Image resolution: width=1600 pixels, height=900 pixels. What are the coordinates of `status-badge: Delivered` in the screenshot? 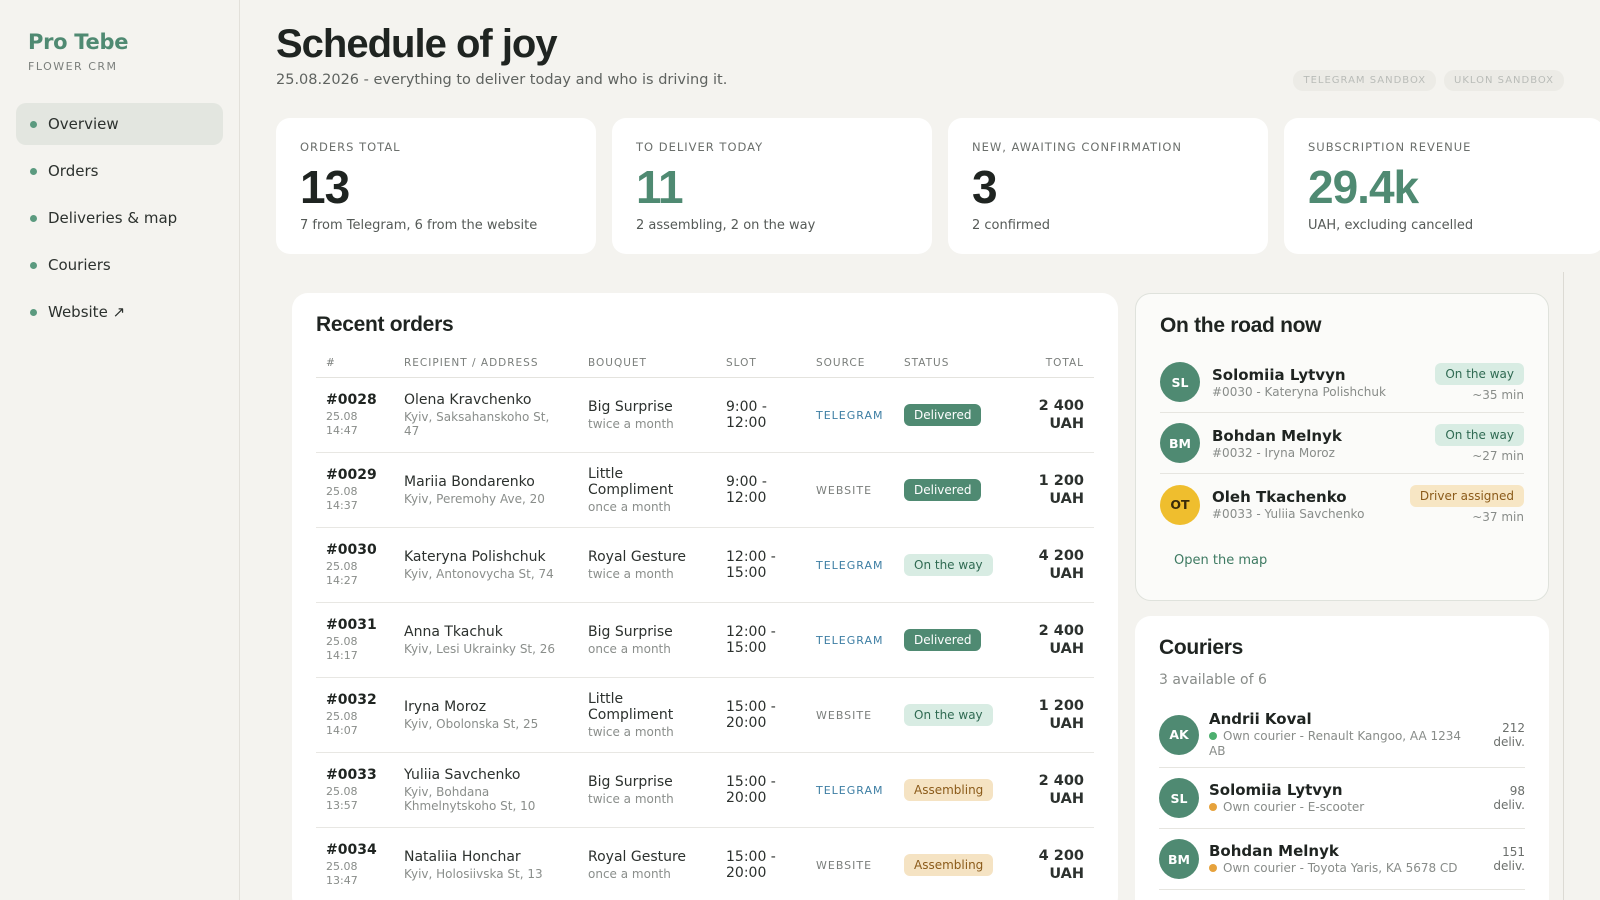 It's located at (943, 415).